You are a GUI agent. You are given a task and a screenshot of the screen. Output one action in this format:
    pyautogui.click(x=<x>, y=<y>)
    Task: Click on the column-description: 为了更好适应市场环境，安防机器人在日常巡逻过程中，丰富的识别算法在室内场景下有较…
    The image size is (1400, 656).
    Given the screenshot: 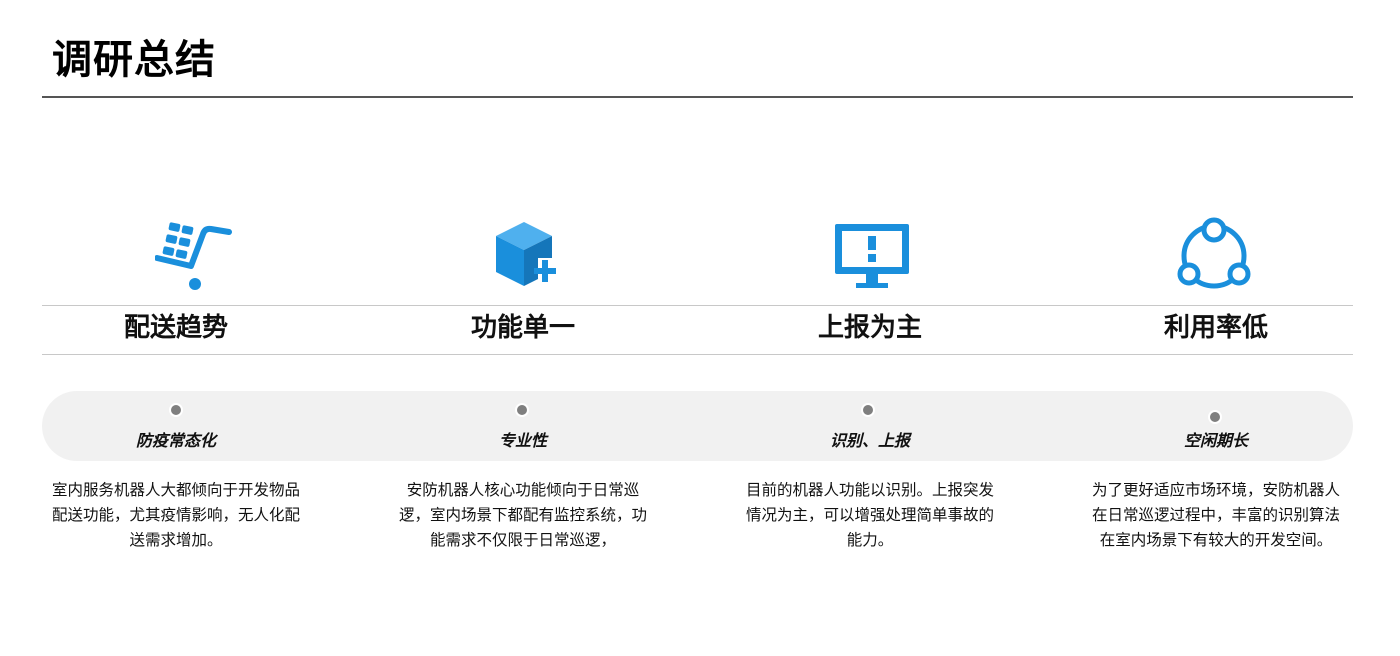 What is the action you would take?
    pyautogui.click(x=1215, y=515)
    